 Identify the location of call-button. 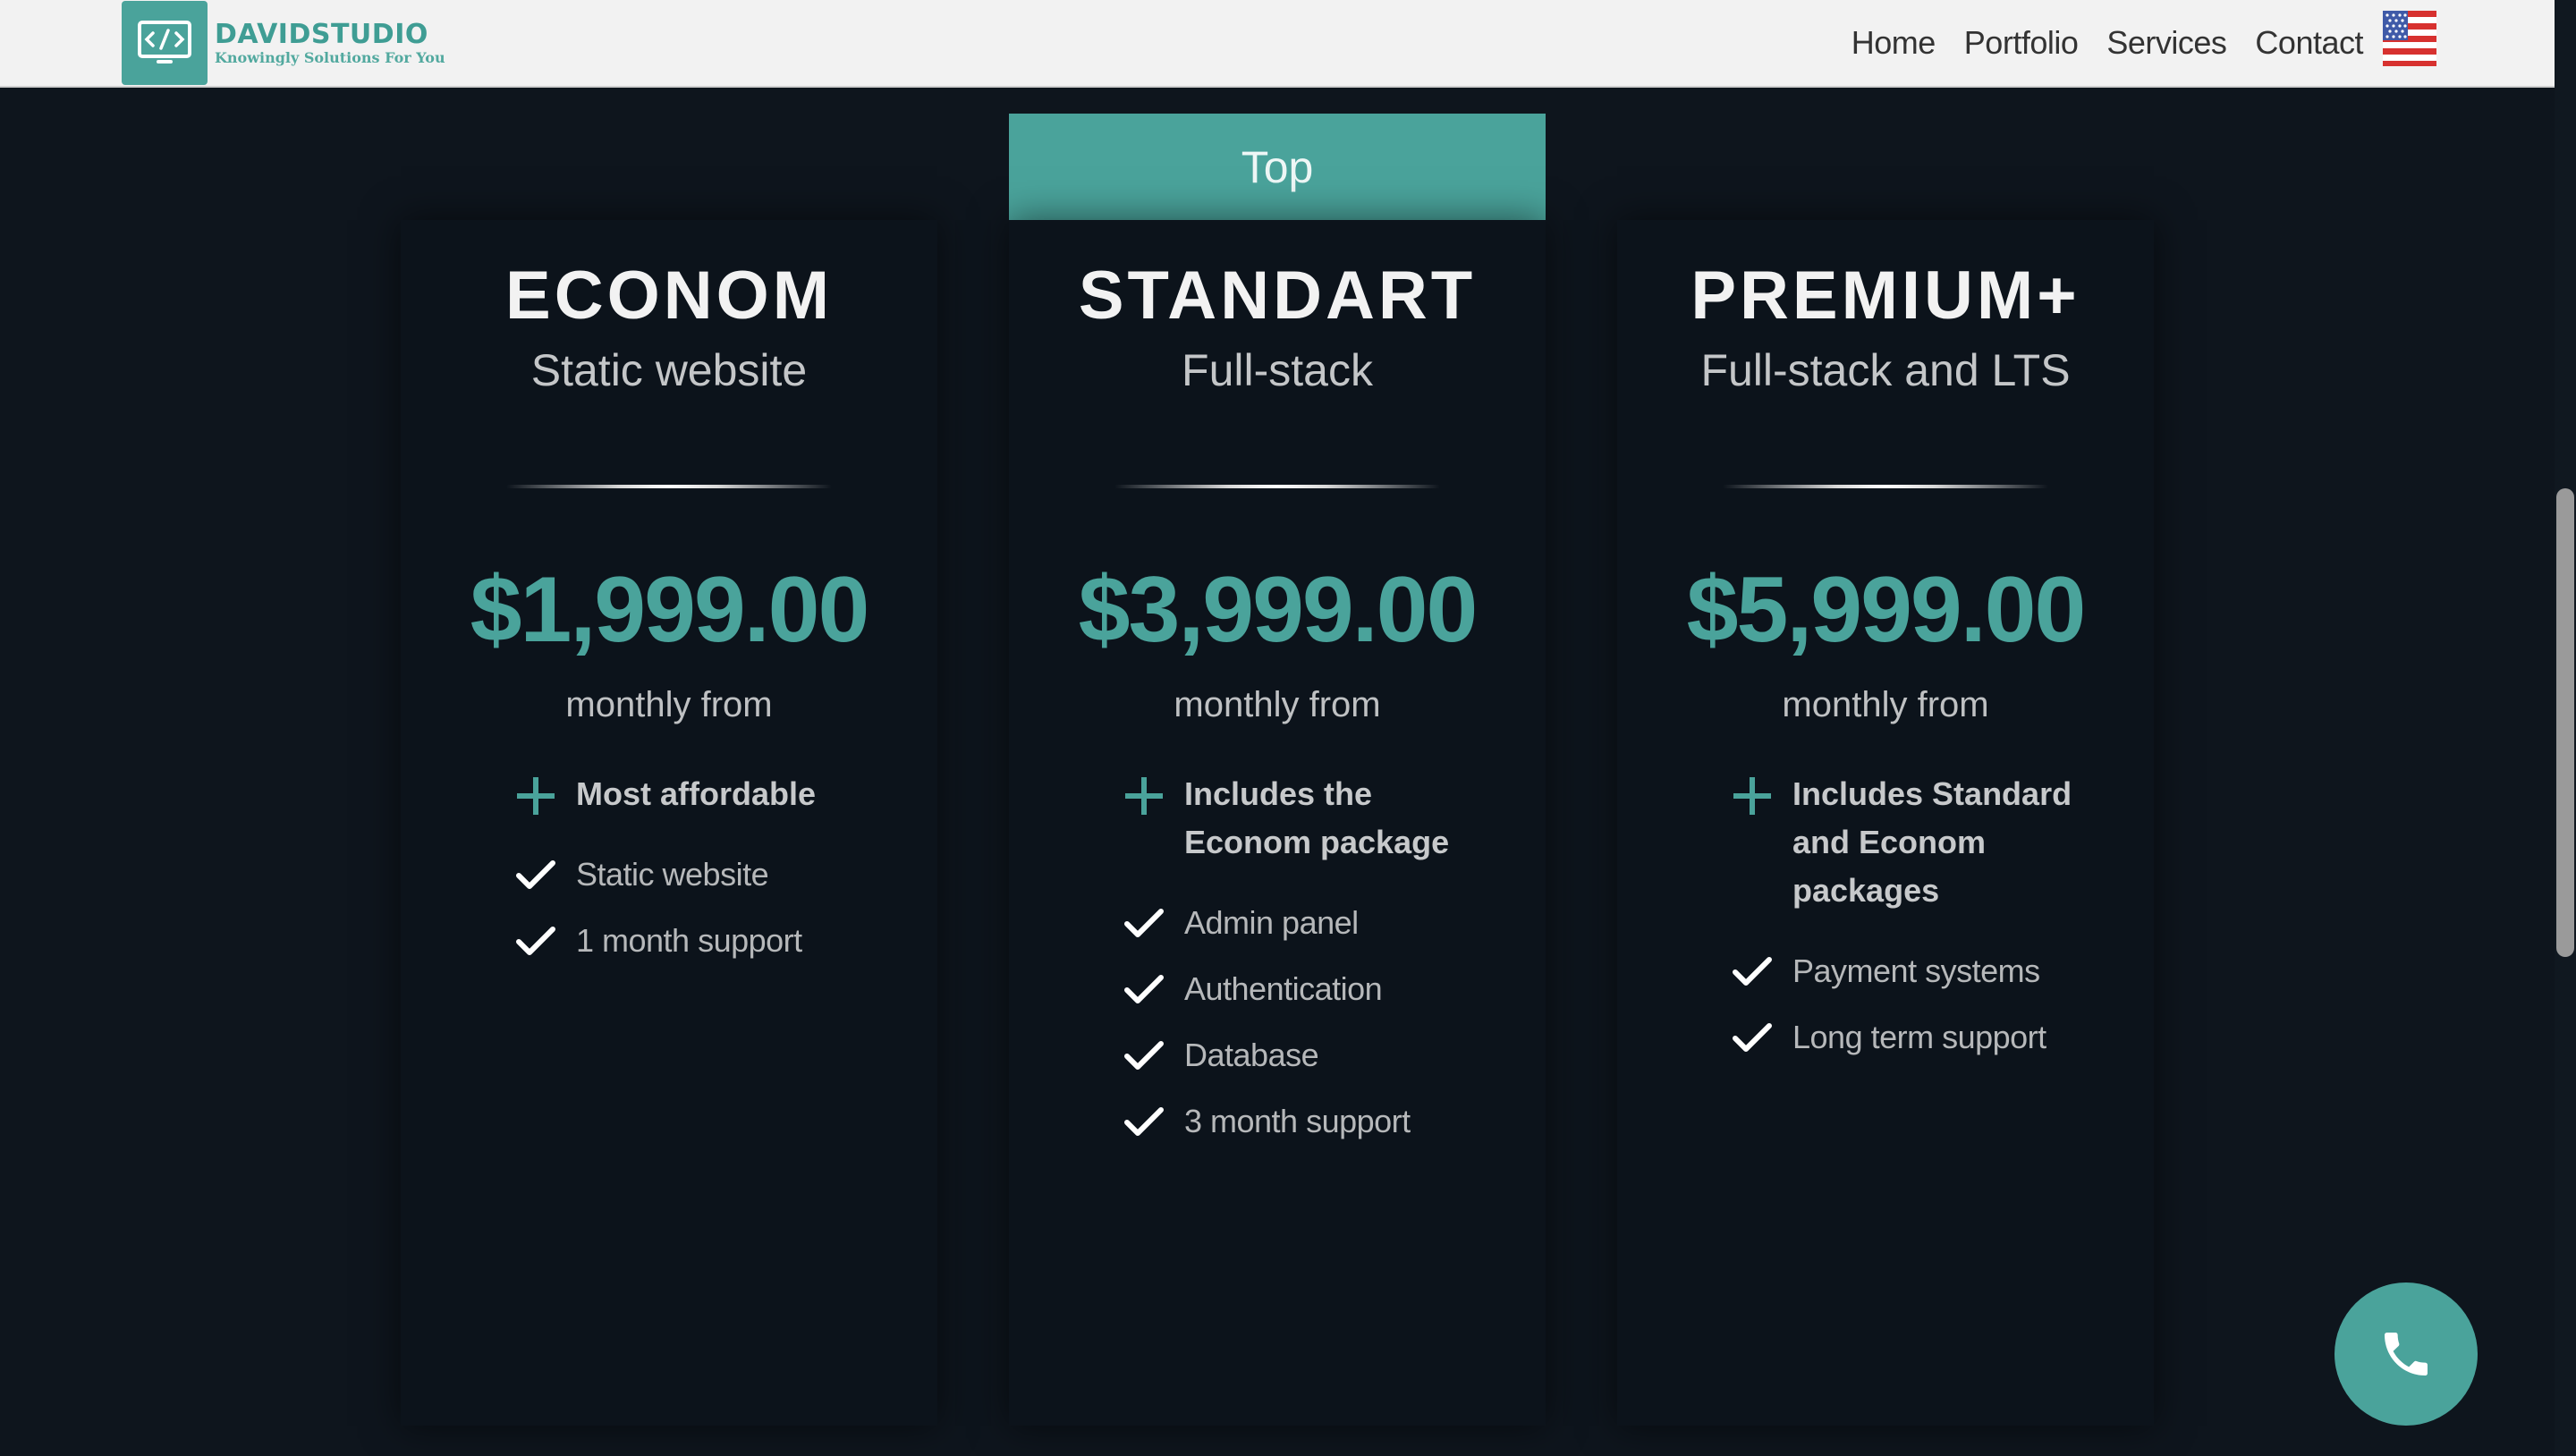
(2406, 1354).